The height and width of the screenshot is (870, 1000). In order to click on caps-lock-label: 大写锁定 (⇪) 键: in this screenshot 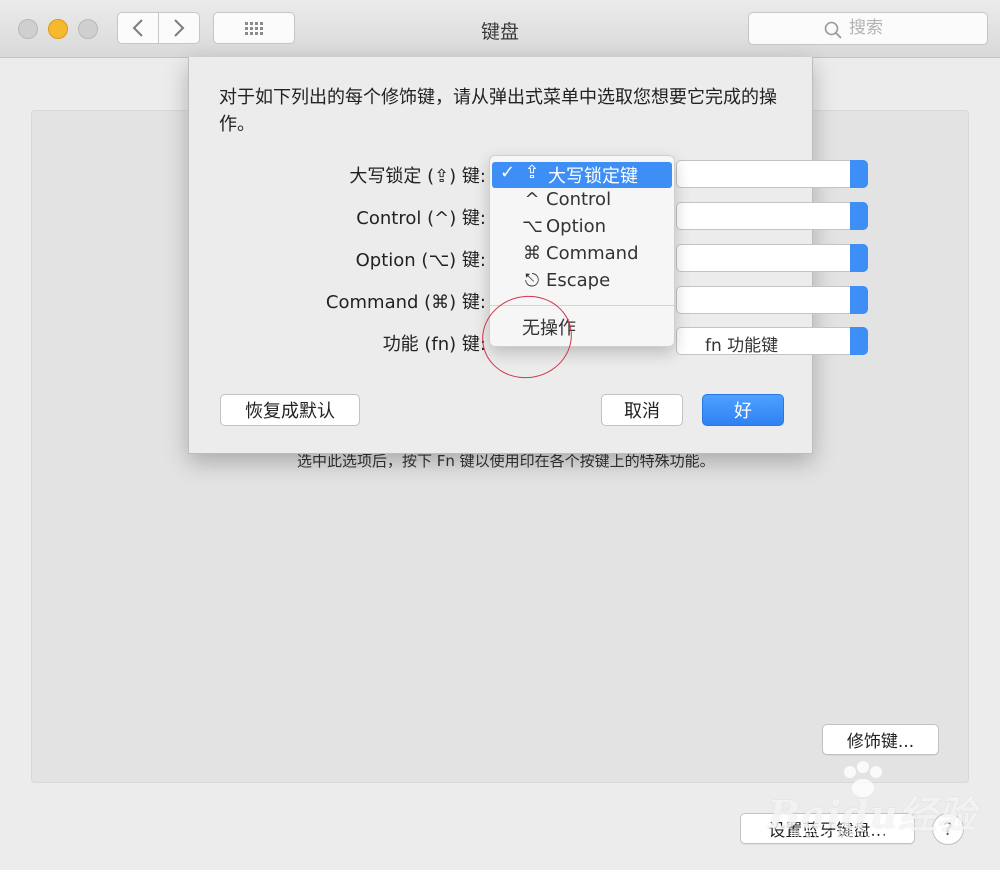, I will do `click(417, 176)`.